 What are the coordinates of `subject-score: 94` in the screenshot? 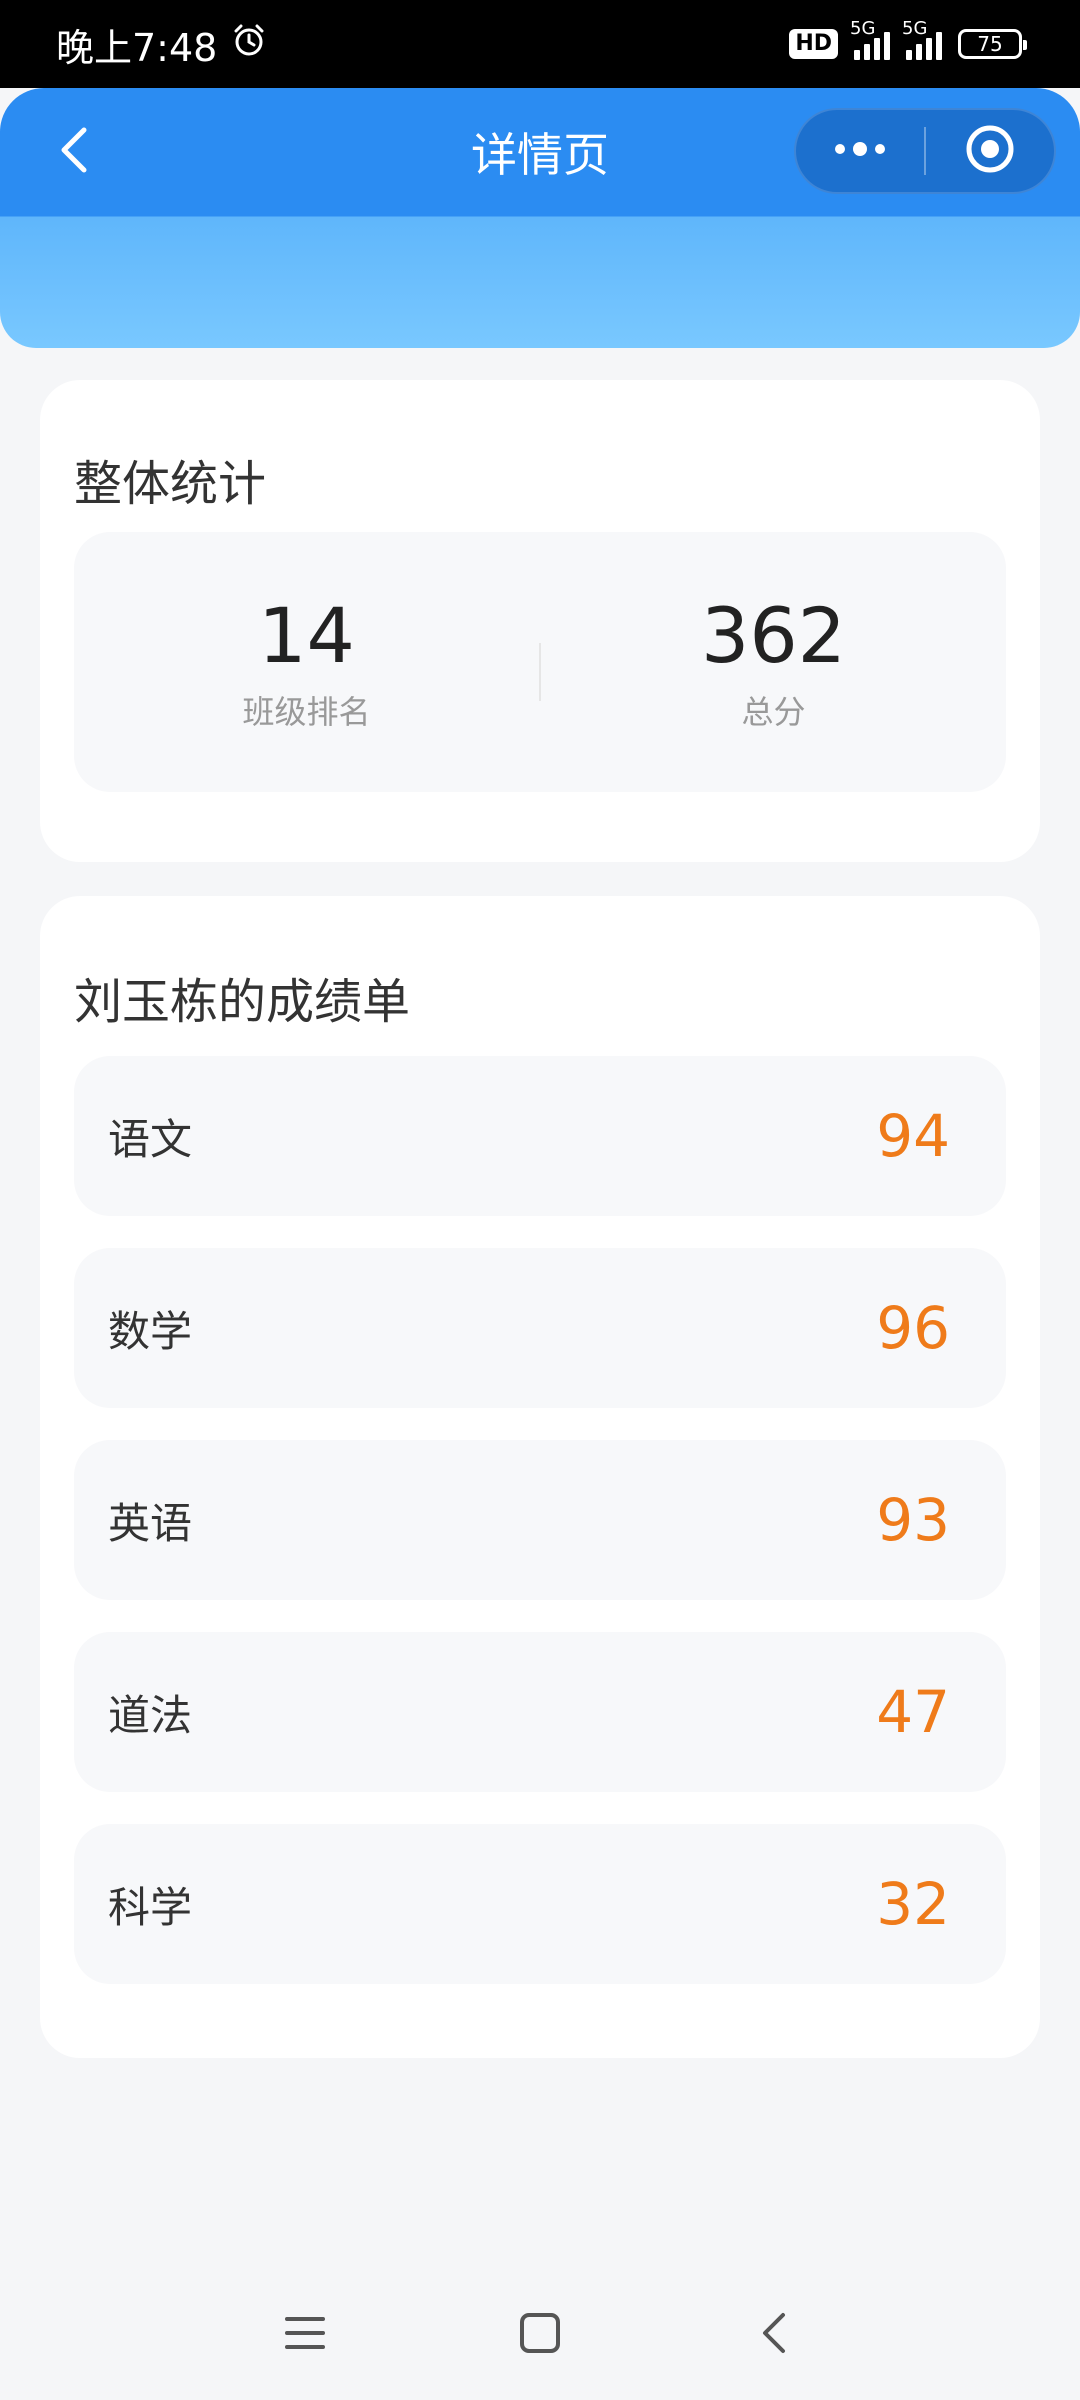 It's located at (913, 1136).